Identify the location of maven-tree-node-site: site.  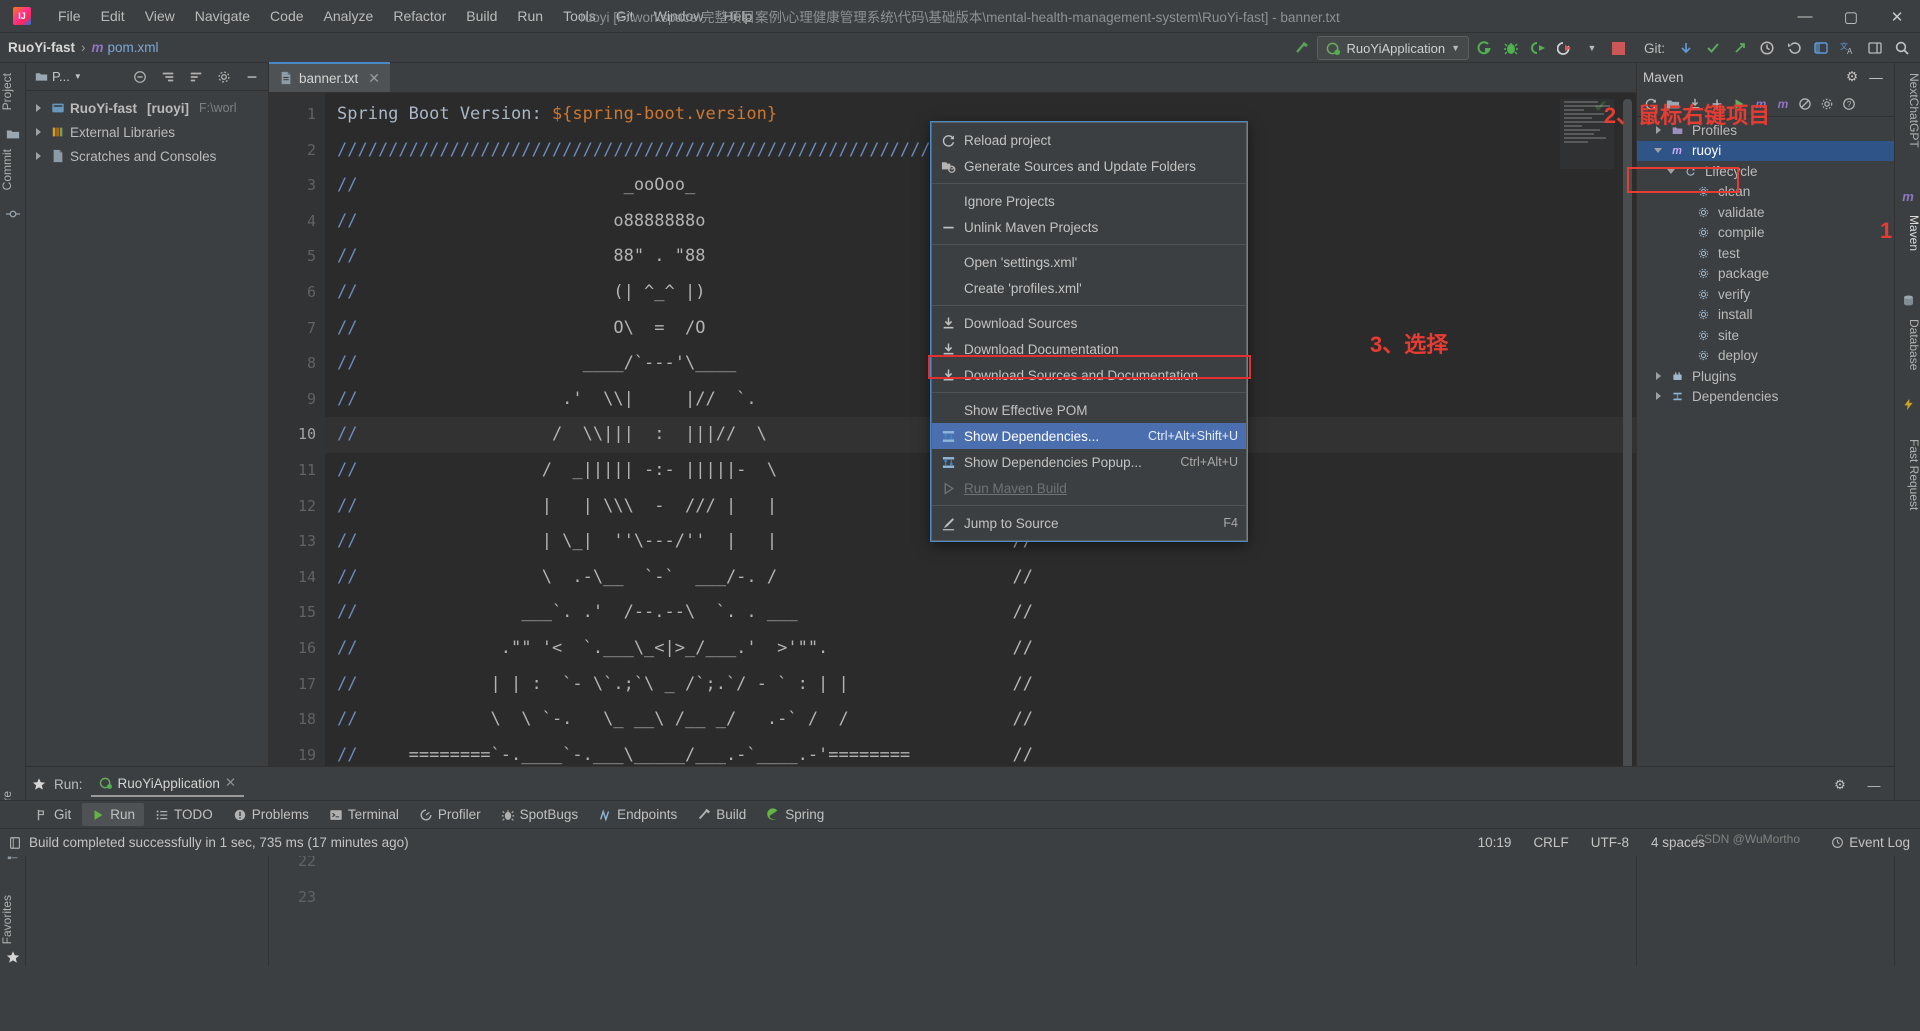
(1765, 335).